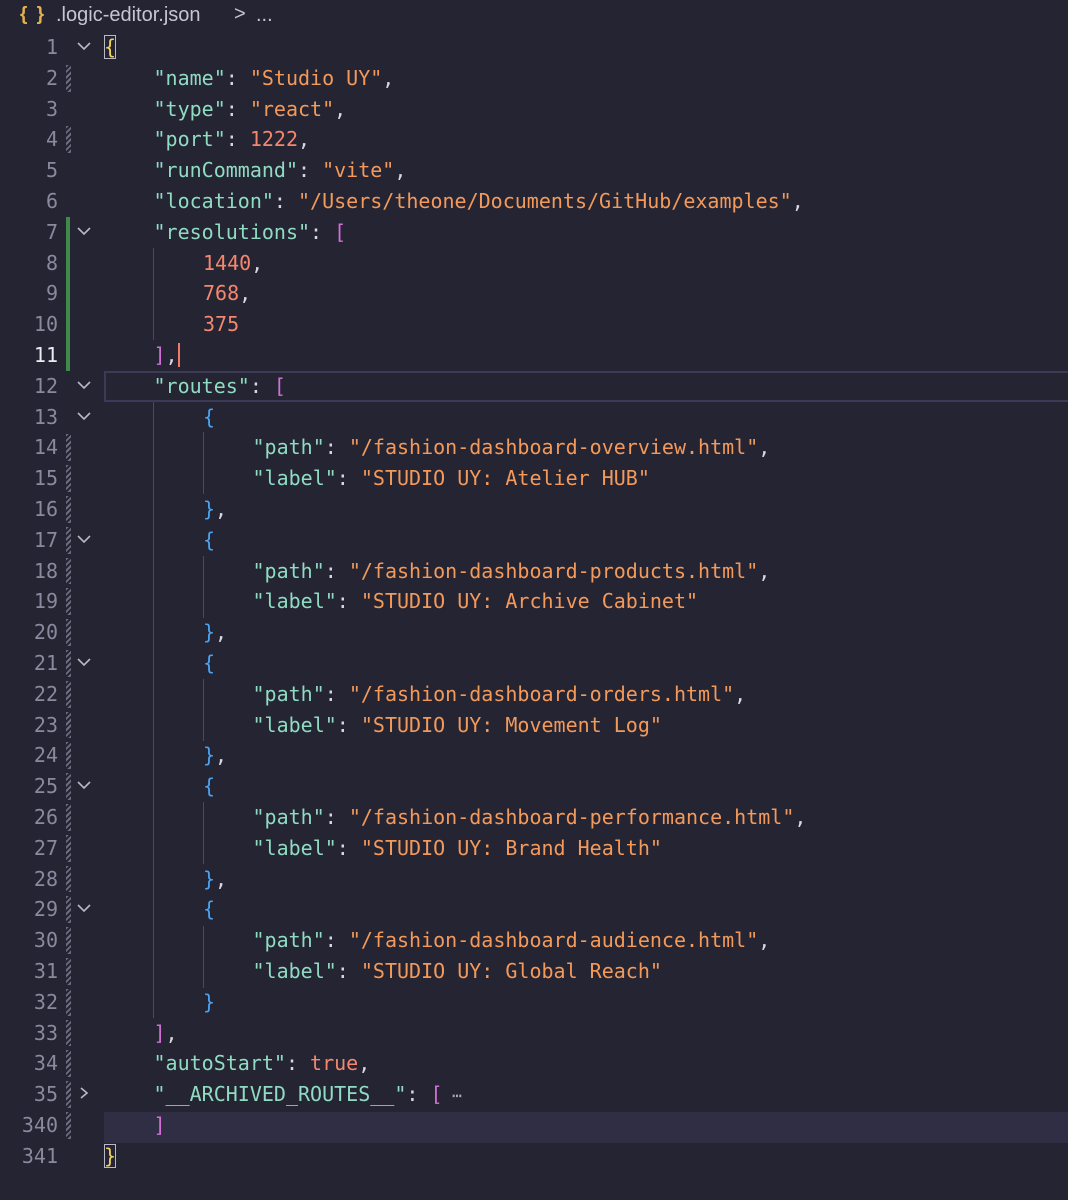 Image resolution: width=1068 pixels, height=1200 pixels. Describe the element at coordinates (534, 170) in the screenshot. I see `code-line: 5 "runCommand": "vite",` at that location.